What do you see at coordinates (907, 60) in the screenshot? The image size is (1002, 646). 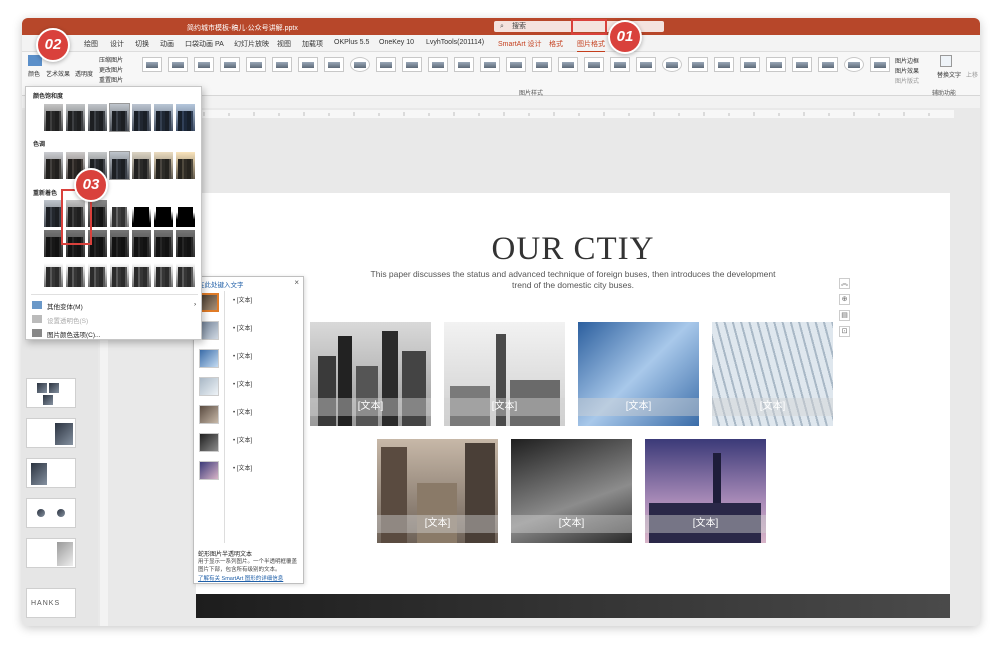 I see `picture-border-button: 图片边框` at bounding box center [907, 60].